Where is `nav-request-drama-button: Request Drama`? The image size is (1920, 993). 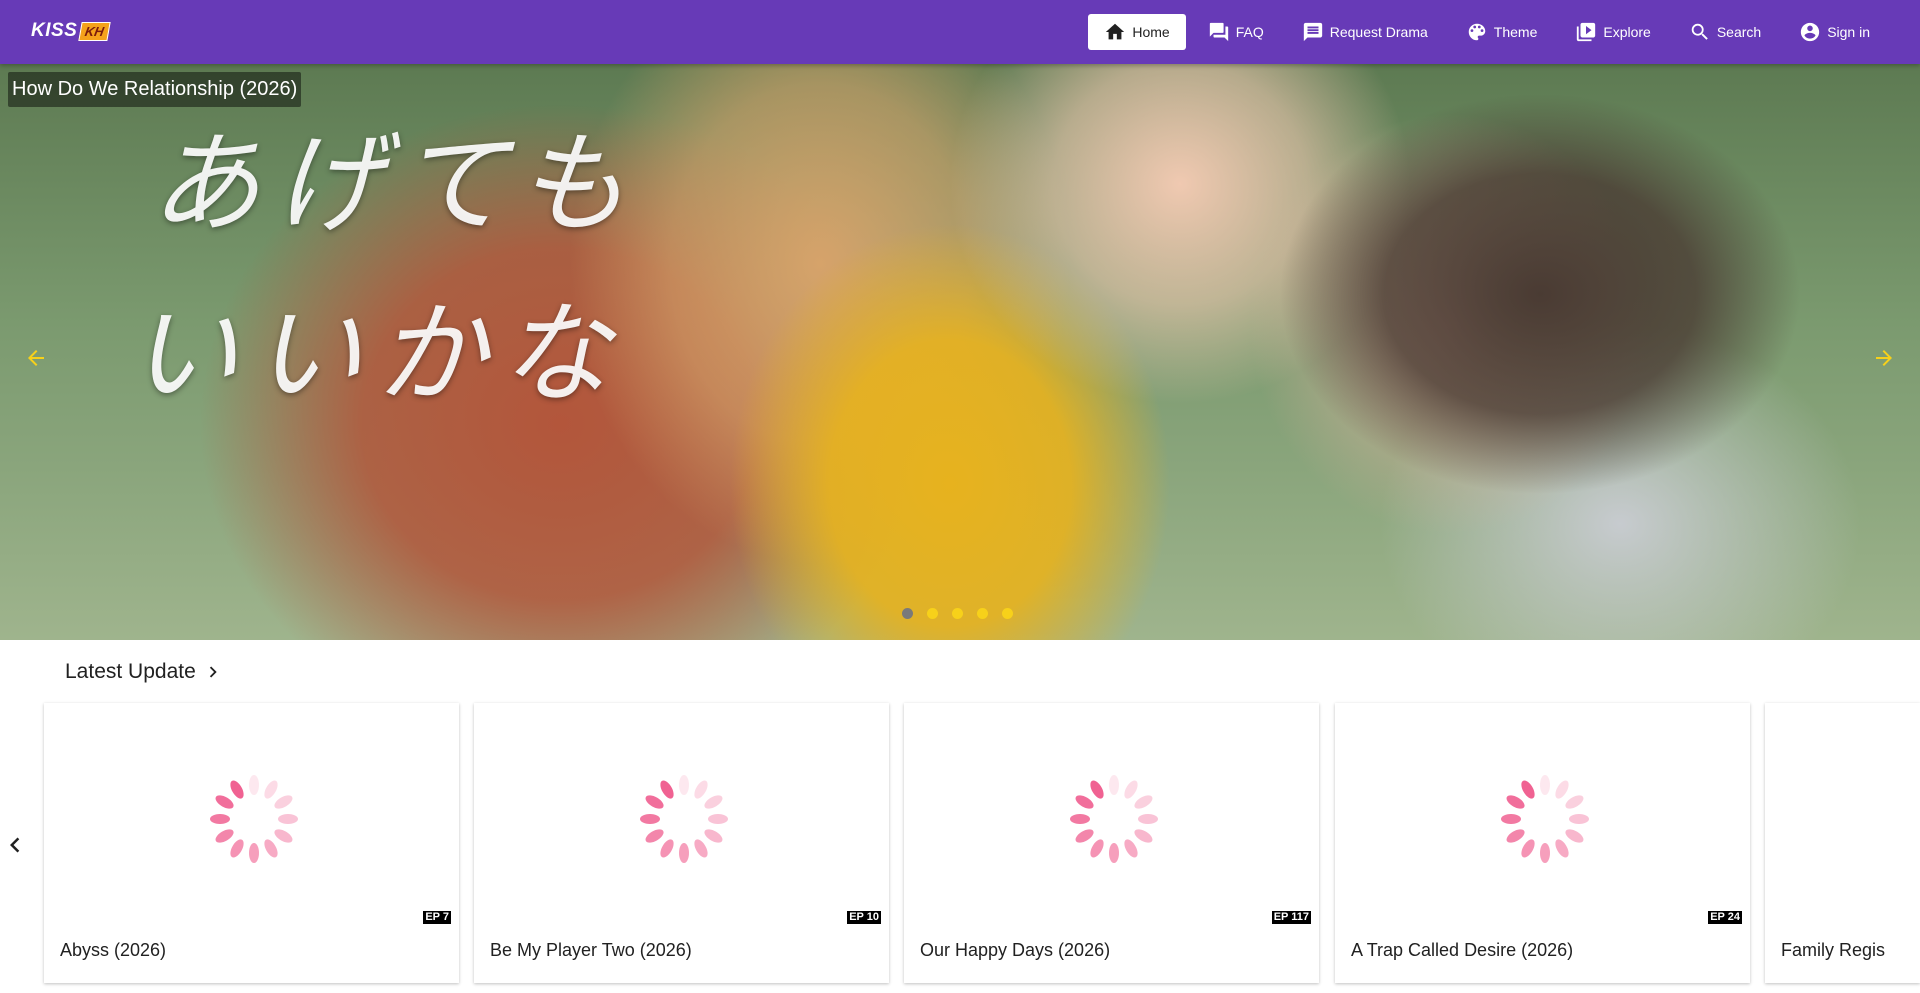 nav-request-drama-button: Request Drama is located at coordinates (1365, 32).